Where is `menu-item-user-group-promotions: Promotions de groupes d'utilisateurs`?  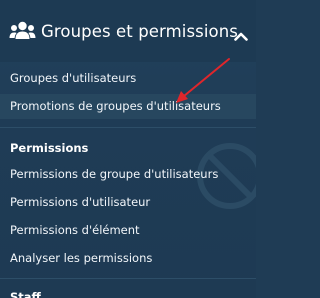
menu-item-user-group-promotions: Promotions de groupes d'utilisateurs is located at coordinates (115, 106).